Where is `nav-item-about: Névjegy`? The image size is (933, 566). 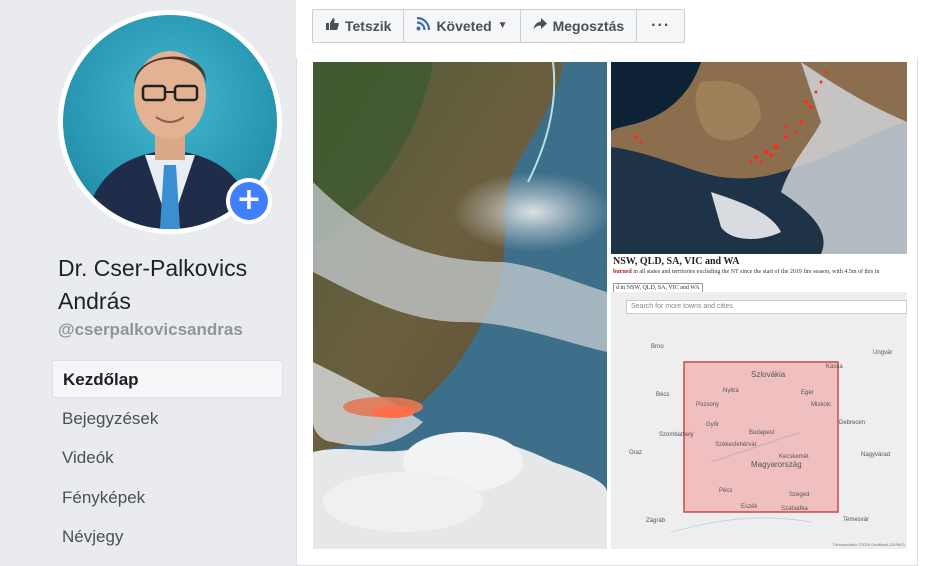 nav-item-about: Névjegy is located at coordinates (167, 537).